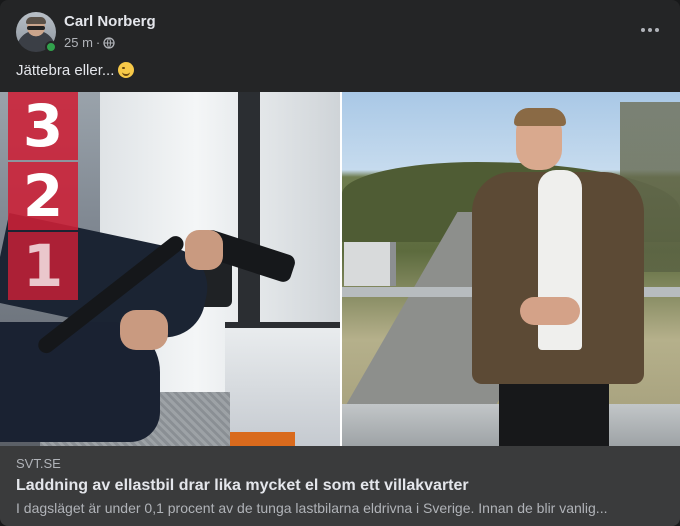 The width and height of the screenshot is (680, 526). What do you see at coordinates (550, 311) in the screenshot?
I see `reporter-hands` at bounding box center [550, 311].